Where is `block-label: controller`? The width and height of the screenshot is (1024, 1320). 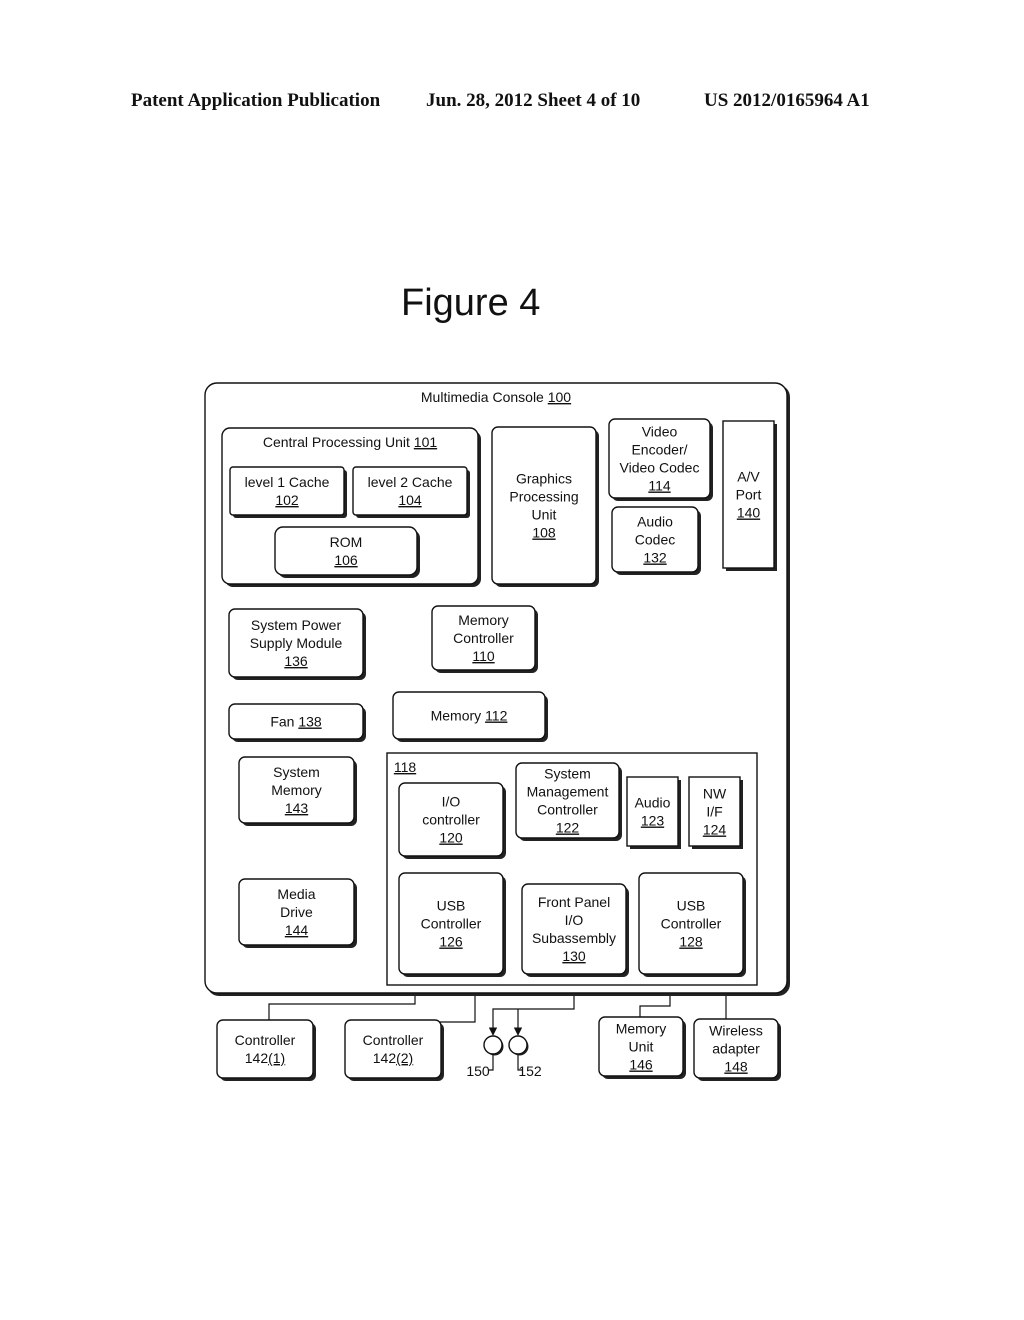 block-label: controller is located at coordinates (451, 820).